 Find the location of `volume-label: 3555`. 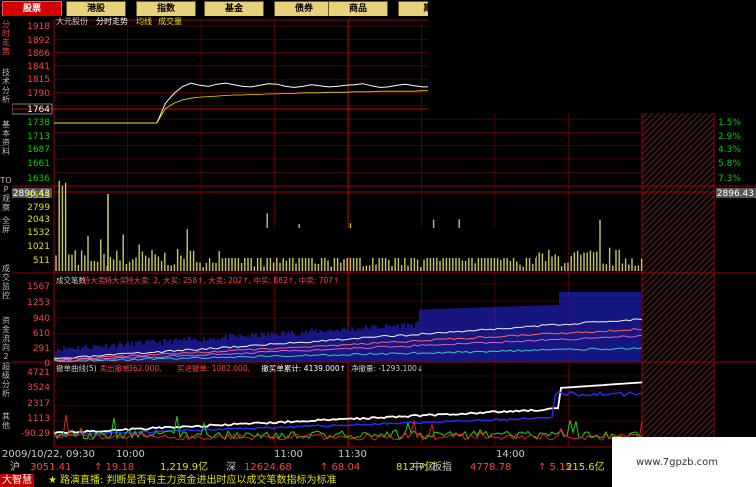

volume-label: 3555 is located at coordinates (38, 196).